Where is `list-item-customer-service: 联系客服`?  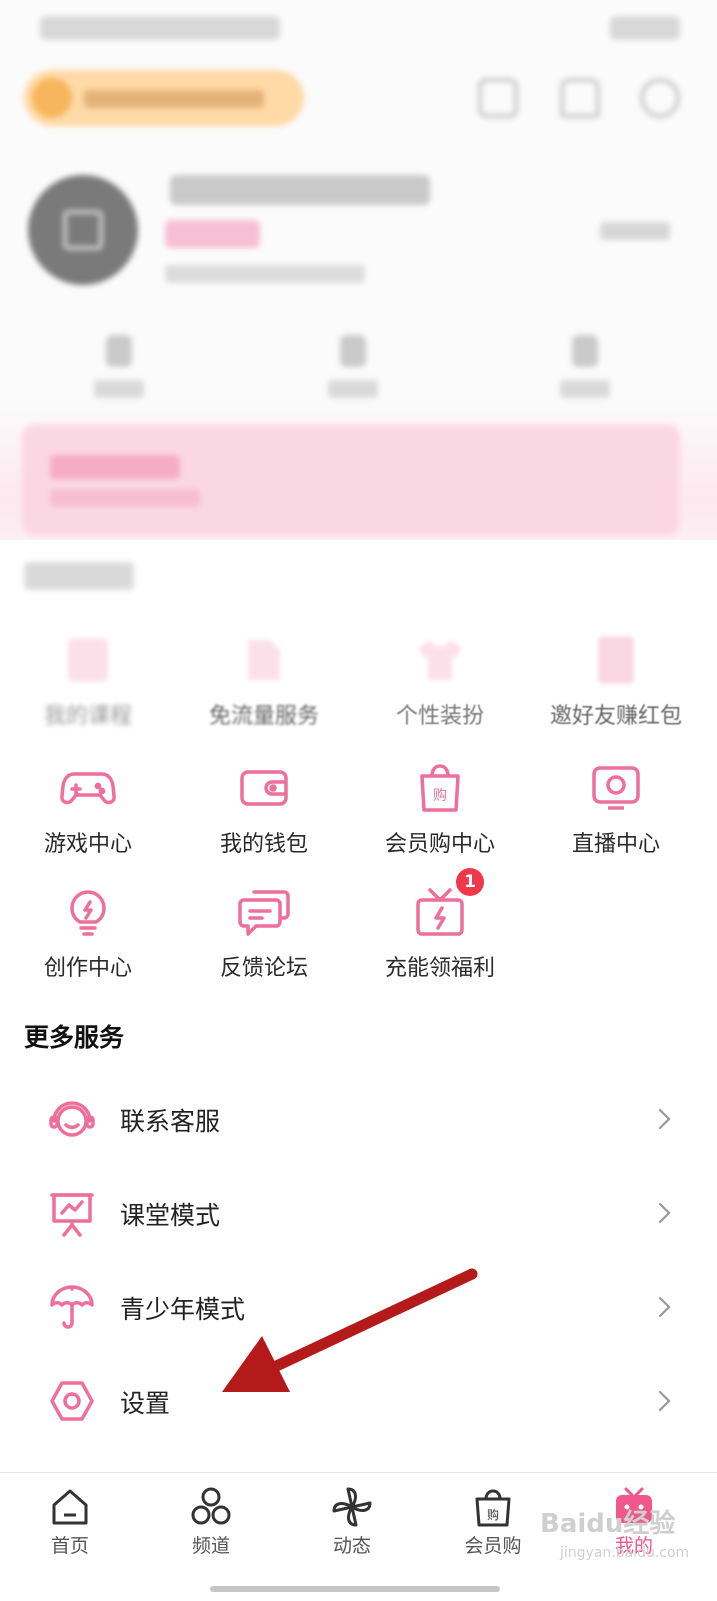
list-item-customer-service: 联系客服 is located at coordinates (358, 1119).